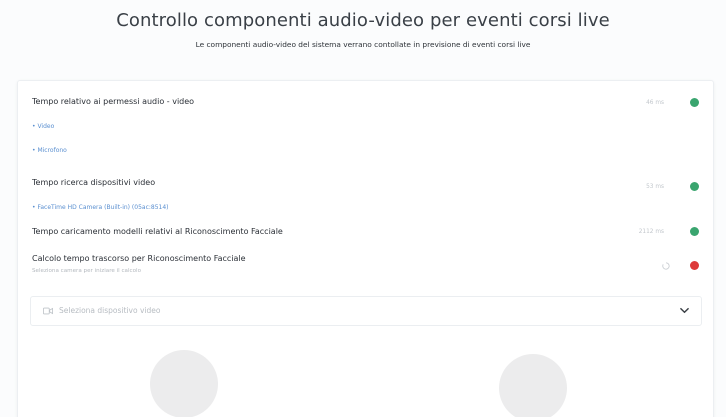 This screenshot has height=417, width=726. I want to click on video-camera-icon, so click(48, 311).